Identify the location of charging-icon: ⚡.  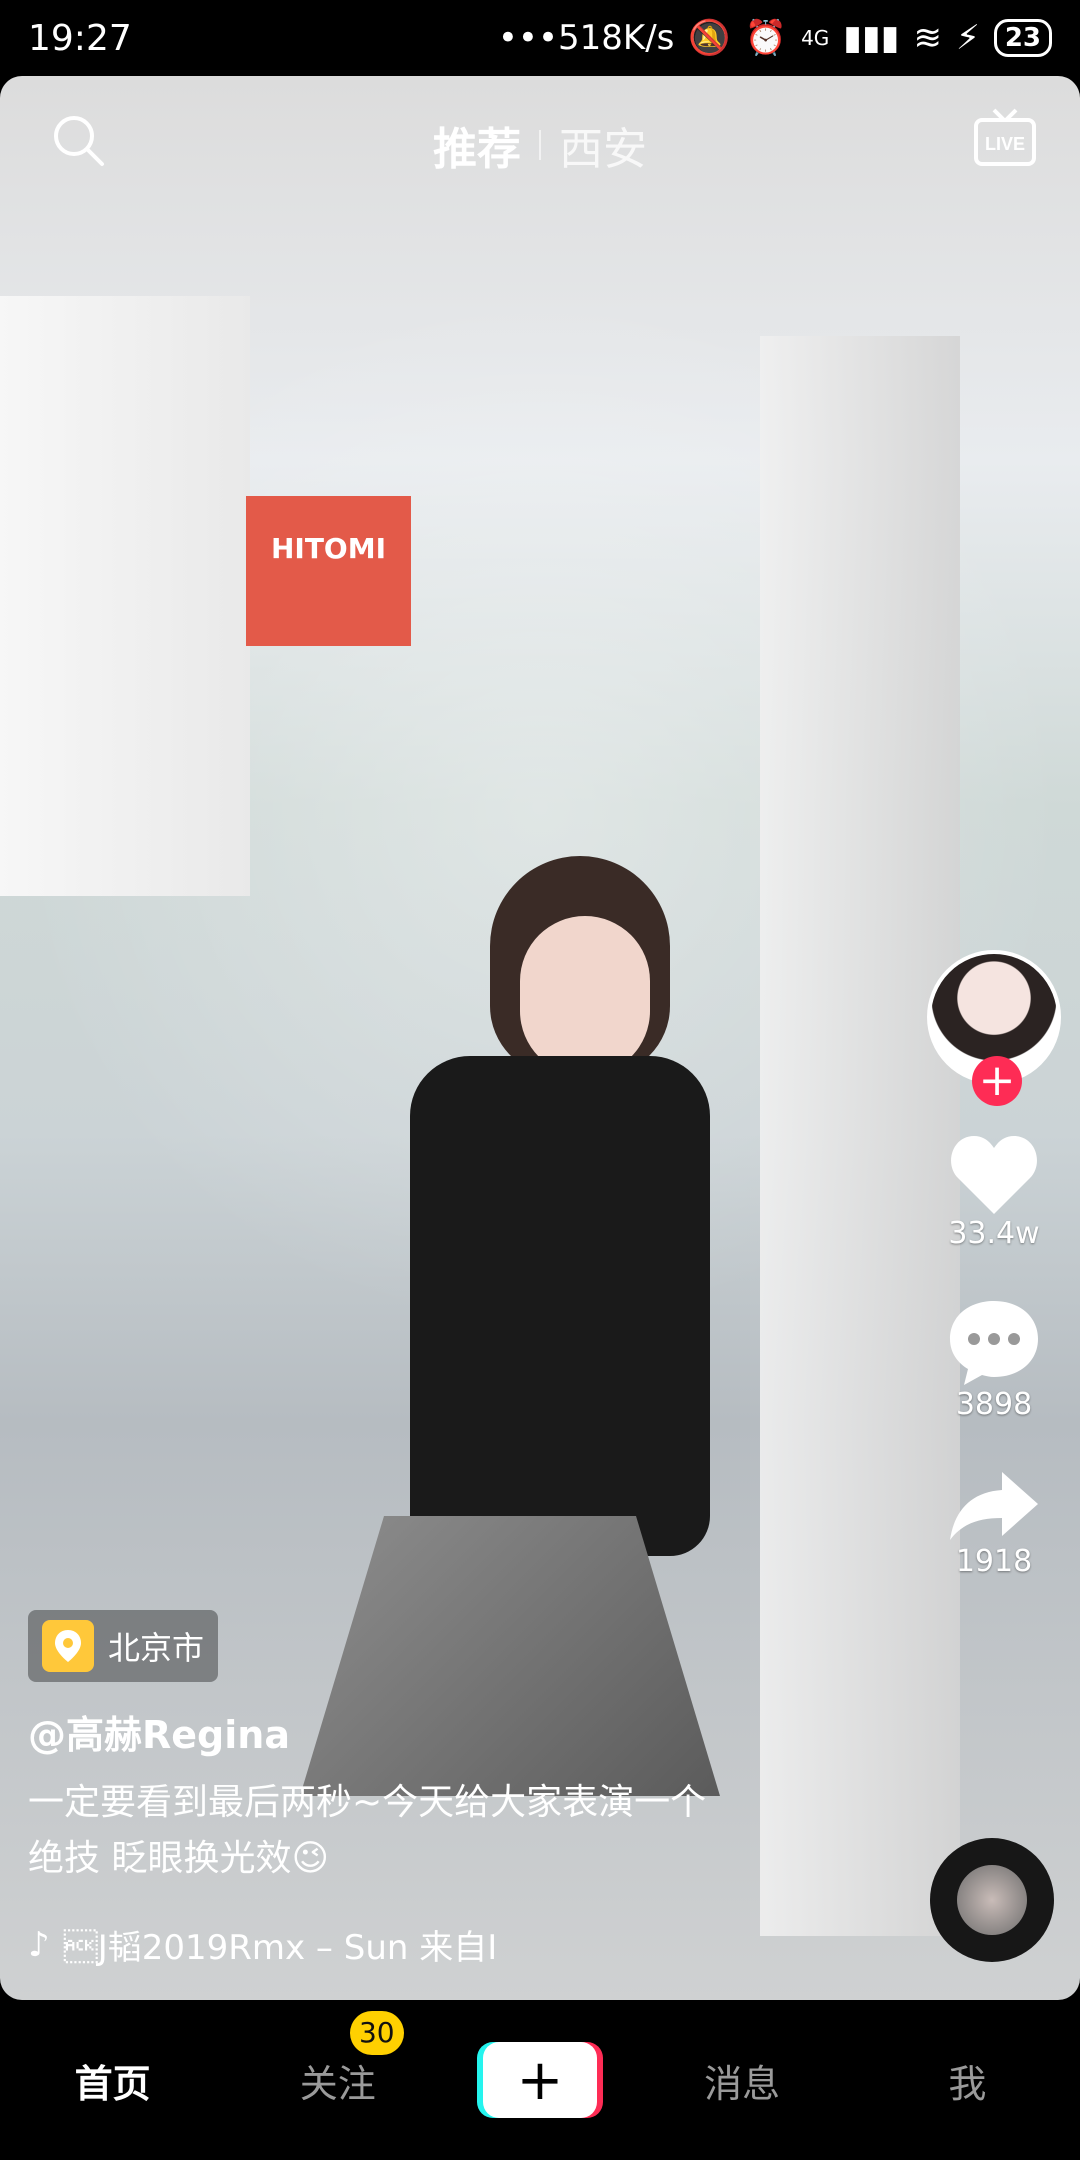
(967, 38).